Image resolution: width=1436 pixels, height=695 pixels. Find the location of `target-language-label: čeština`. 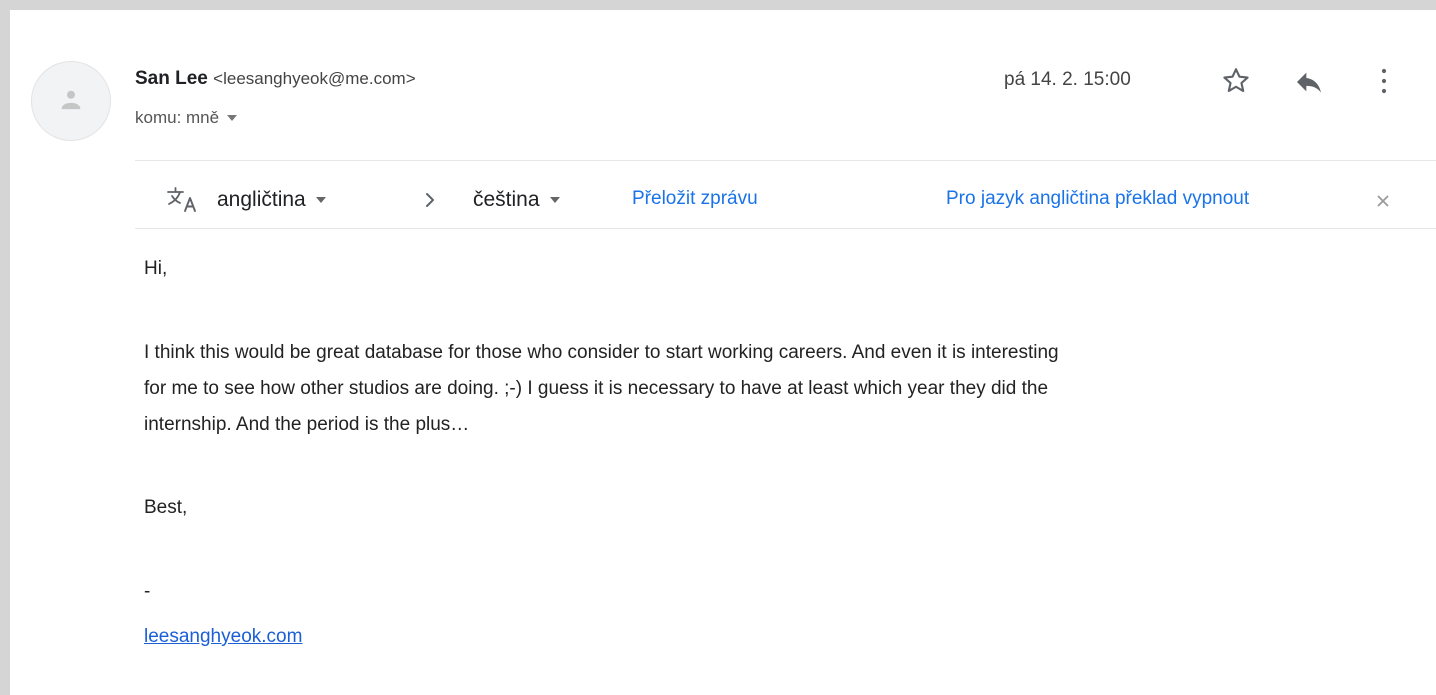

target-language-label: čeština is located at coordinates (506, 199).